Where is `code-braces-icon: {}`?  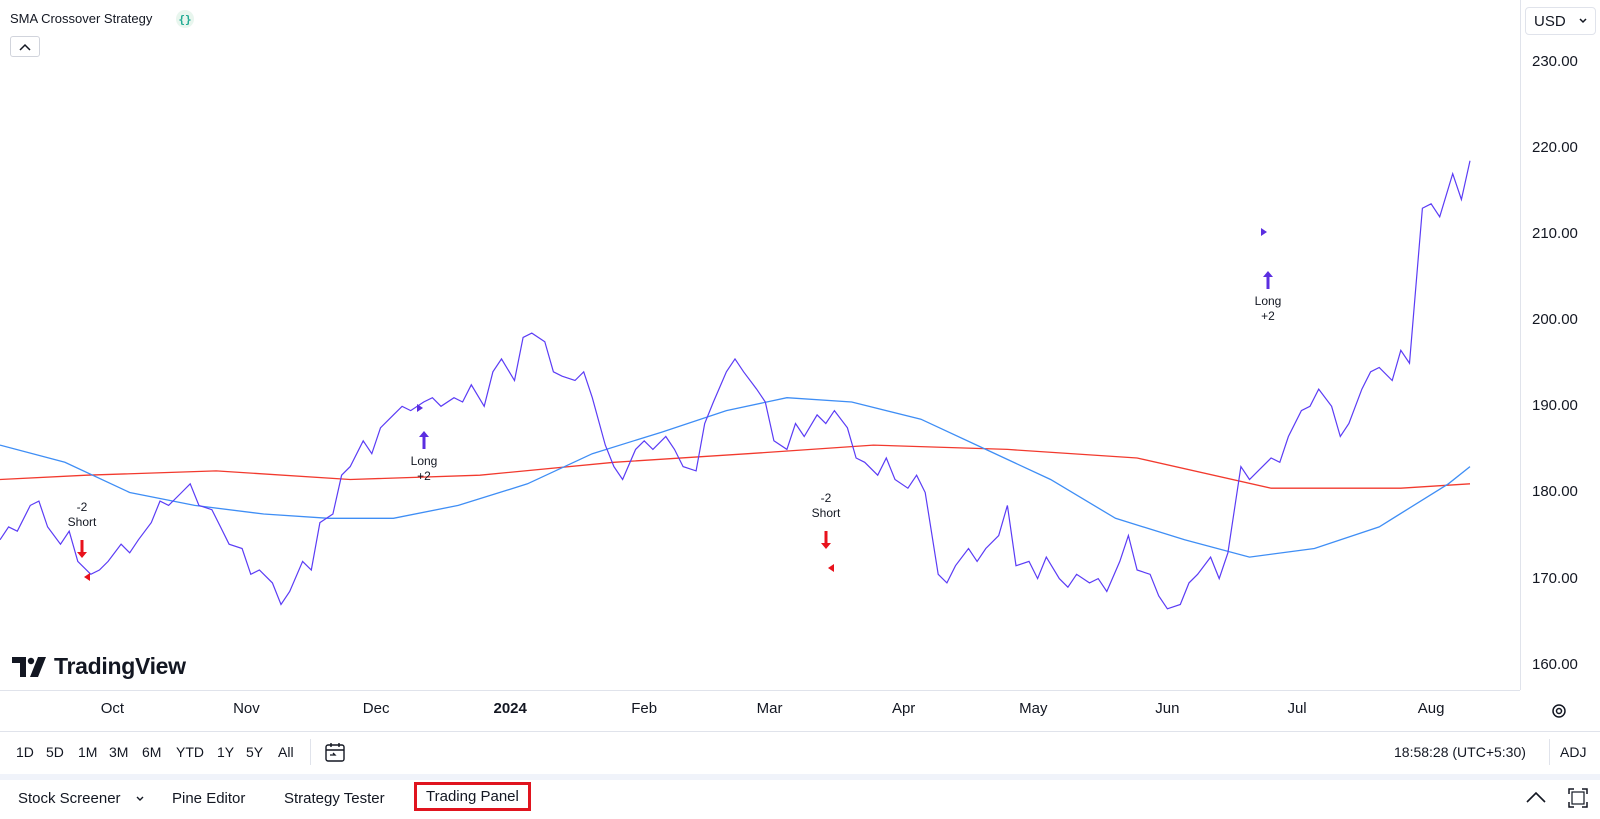
code-braces-icon: {} is located at coordinates (185, 19).